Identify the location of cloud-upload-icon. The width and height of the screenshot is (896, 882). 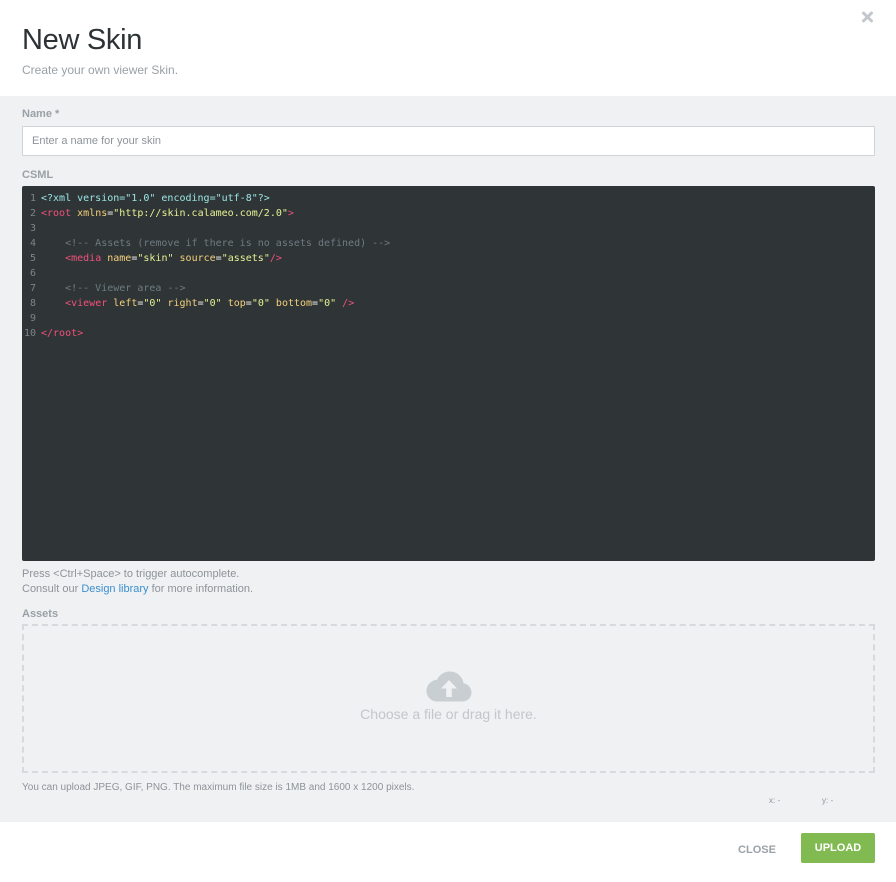
(448, 686).